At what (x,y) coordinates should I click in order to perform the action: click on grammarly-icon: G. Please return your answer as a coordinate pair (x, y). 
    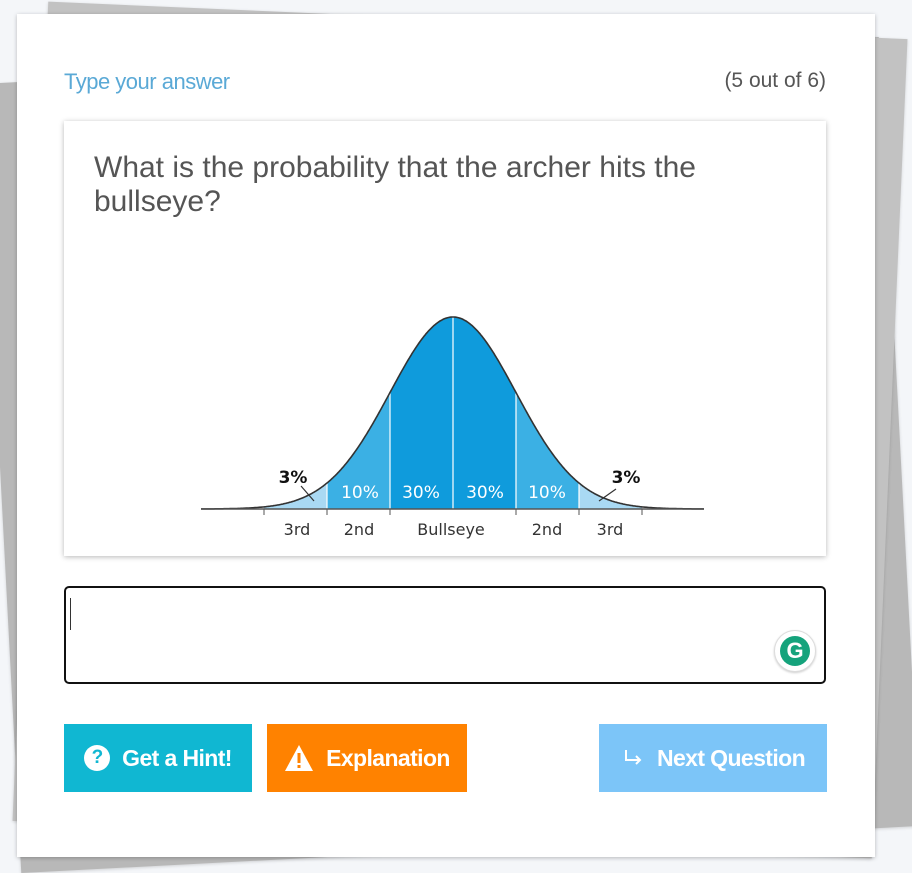
    Looking at the image, I should click on (795, 651).